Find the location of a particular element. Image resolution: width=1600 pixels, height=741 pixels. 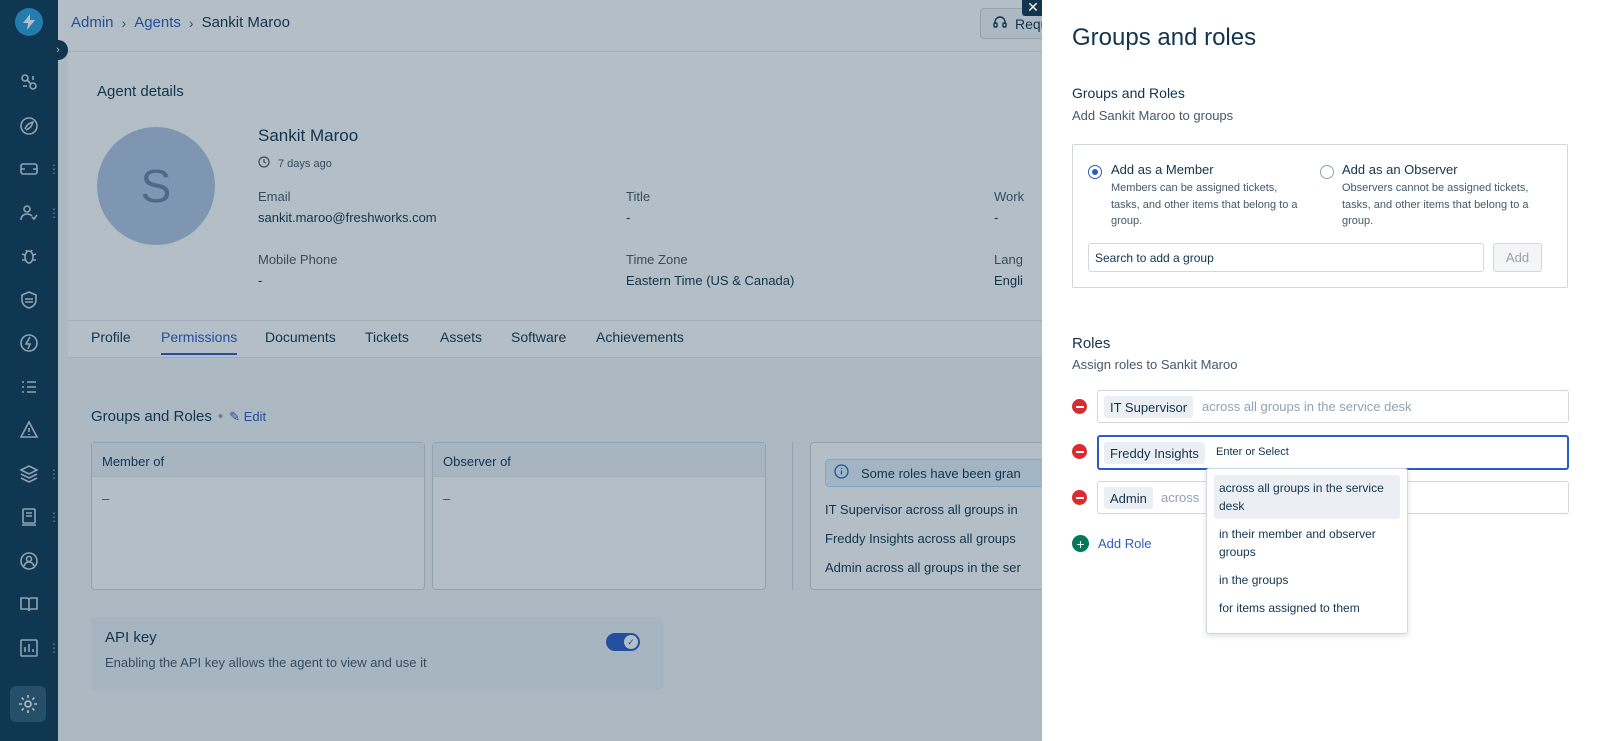

add-role-label: Add Role is located at coordinates (1125, 543).